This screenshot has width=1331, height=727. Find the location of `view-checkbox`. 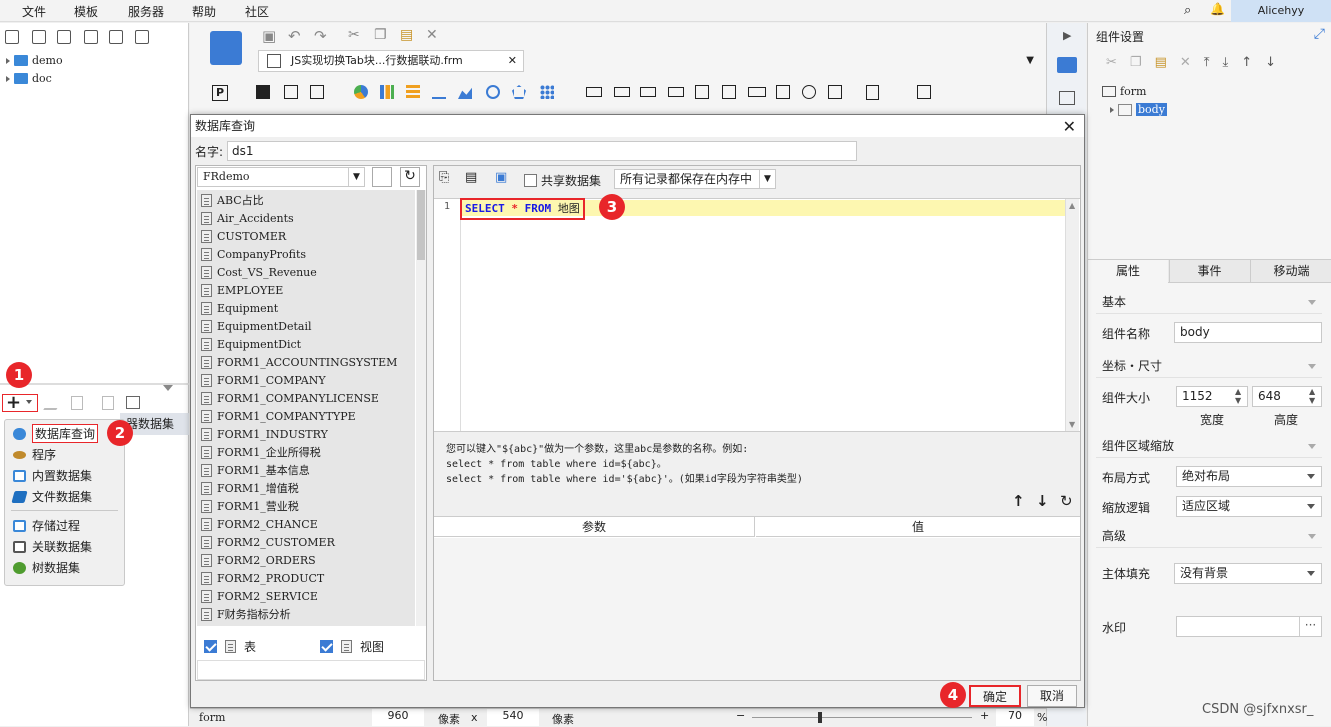

view-checkbox is located at coordinates (326, 646).